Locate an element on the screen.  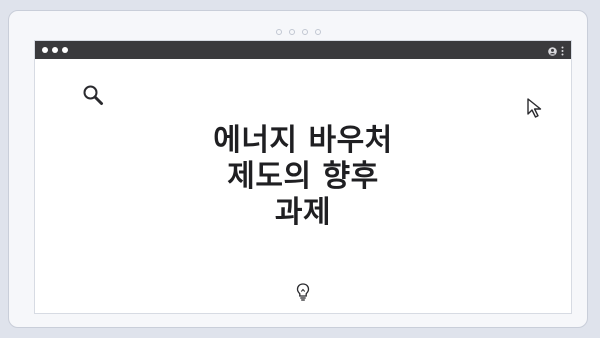
kebab-menu-icon is located at coordinates (562, 50).